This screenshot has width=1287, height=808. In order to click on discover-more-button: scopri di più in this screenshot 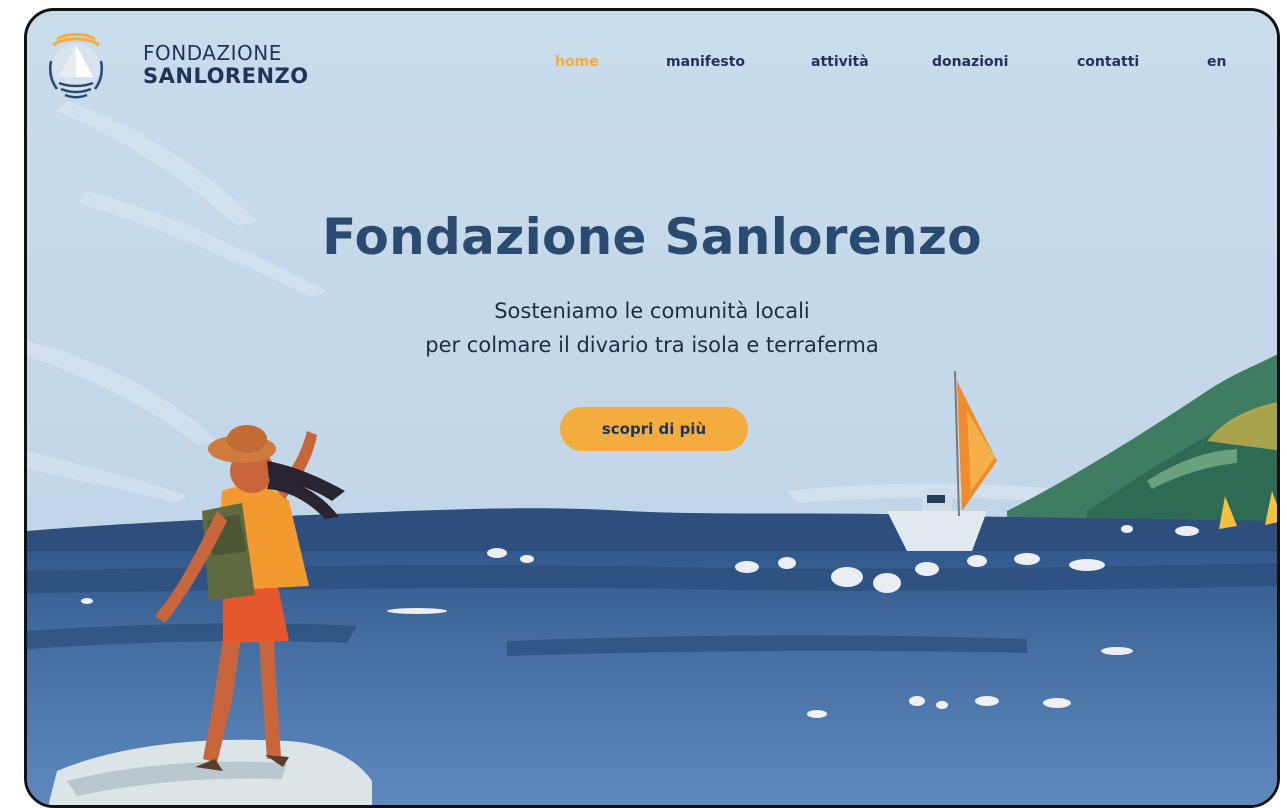, I will do `click(654, 429)`.